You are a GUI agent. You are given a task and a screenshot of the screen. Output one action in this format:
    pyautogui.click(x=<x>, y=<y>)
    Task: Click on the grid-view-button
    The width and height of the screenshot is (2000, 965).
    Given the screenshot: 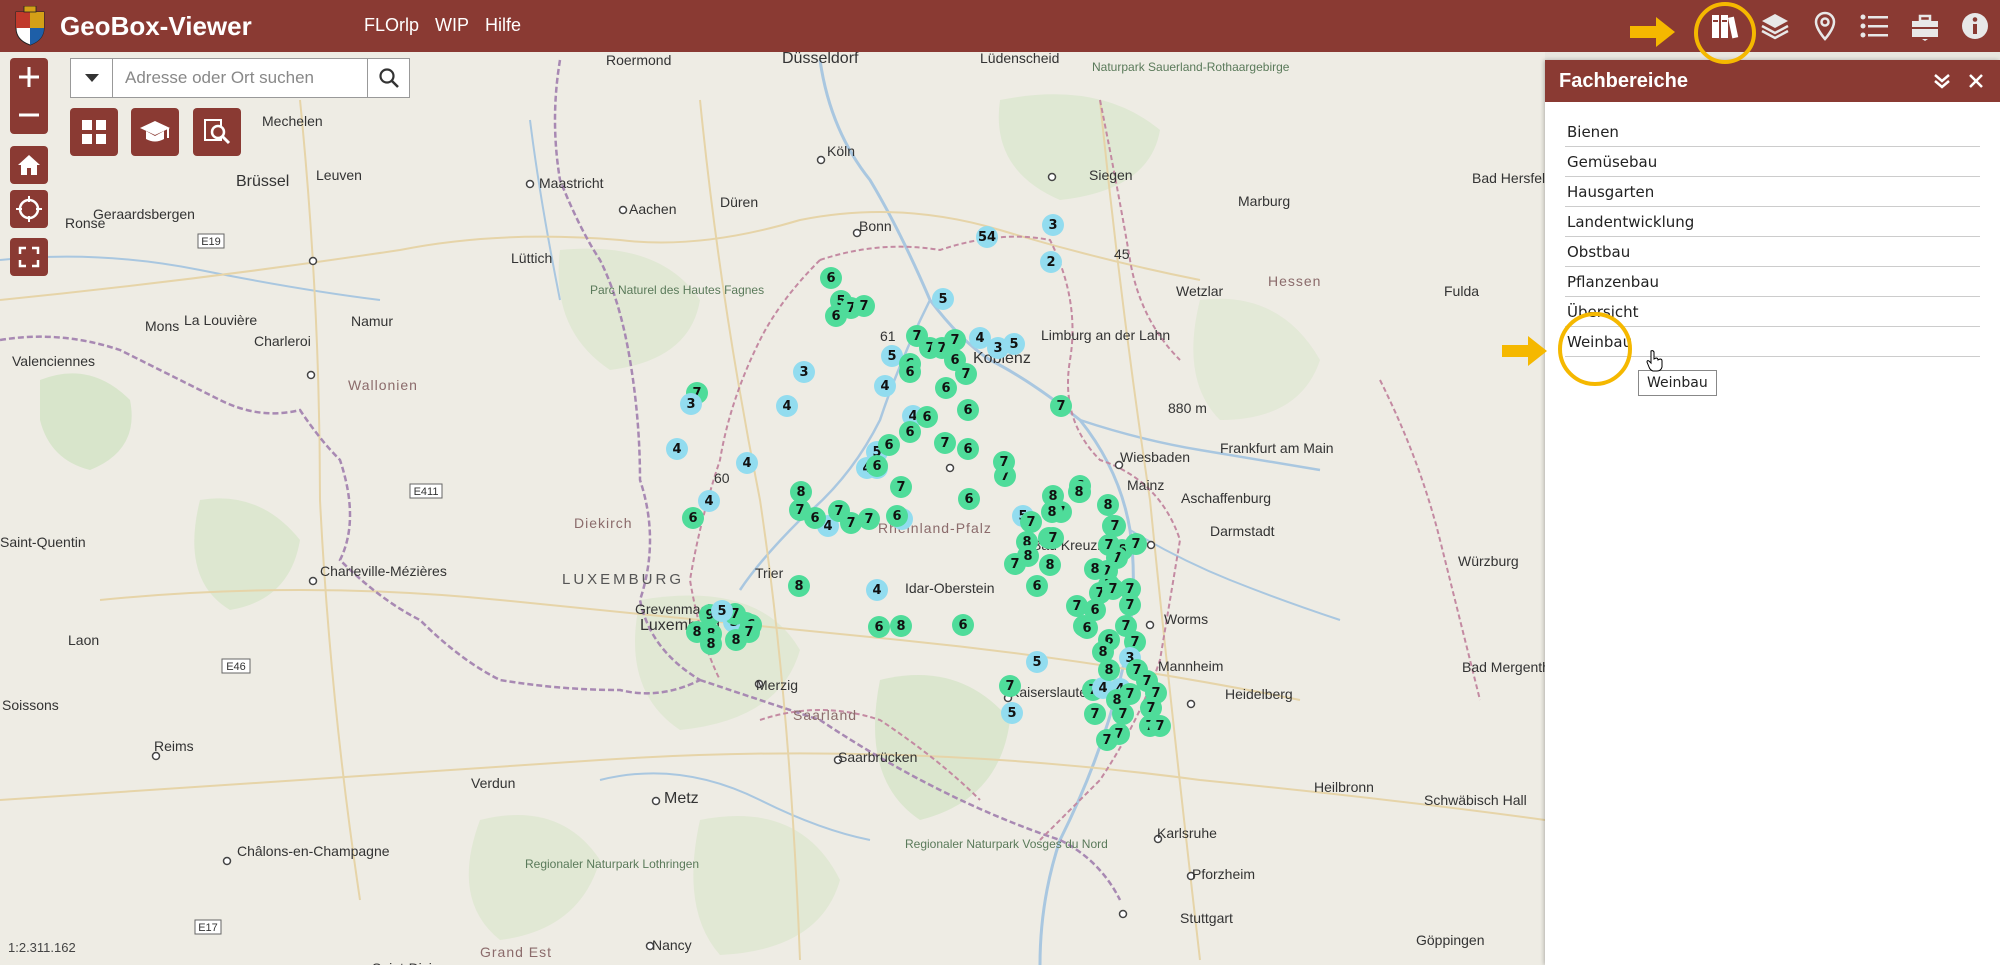 What is the action you would take?
    pyautogui.click(x=94, y=132)
    